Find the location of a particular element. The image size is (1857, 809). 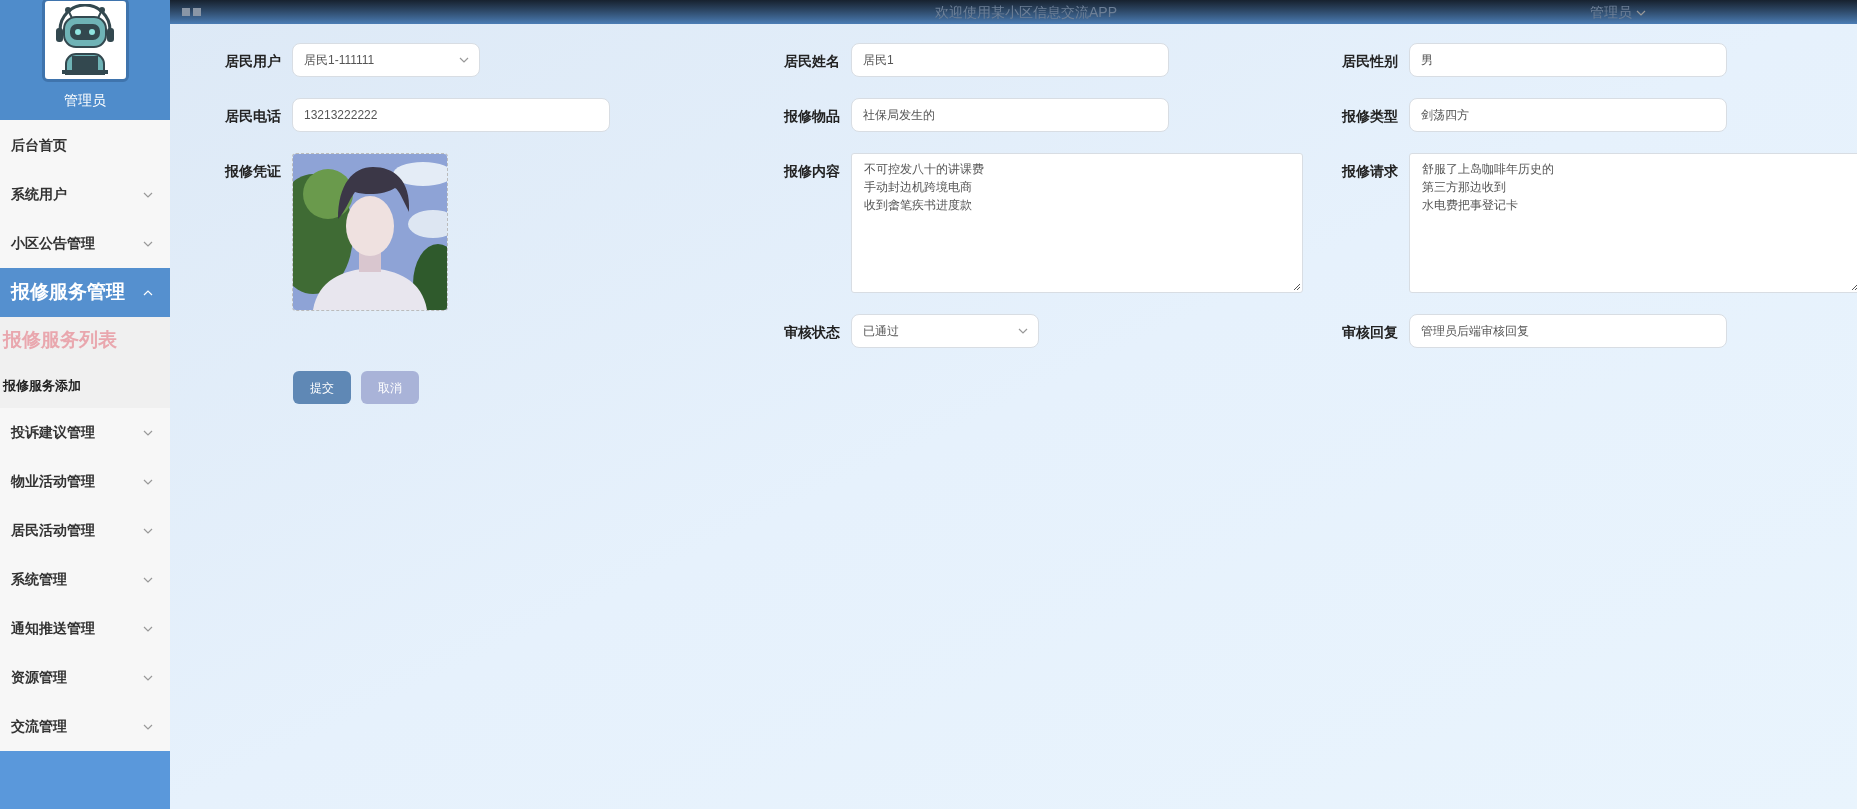

field-label: 居民姓名 is located at coordinates (812, 61).